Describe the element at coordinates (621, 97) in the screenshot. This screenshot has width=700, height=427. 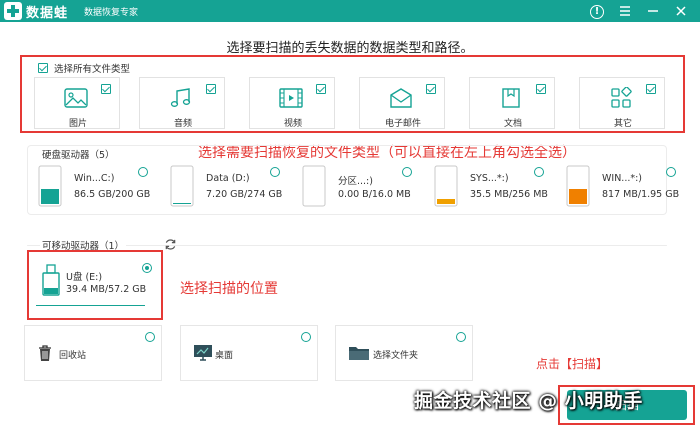
I see `other-icon` at that location.